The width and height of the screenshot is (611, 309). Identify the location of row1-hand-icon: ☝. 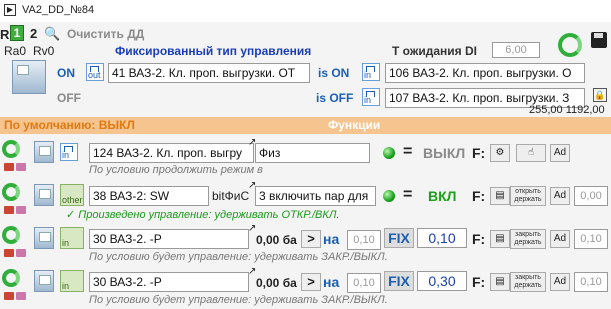
(531, 153).